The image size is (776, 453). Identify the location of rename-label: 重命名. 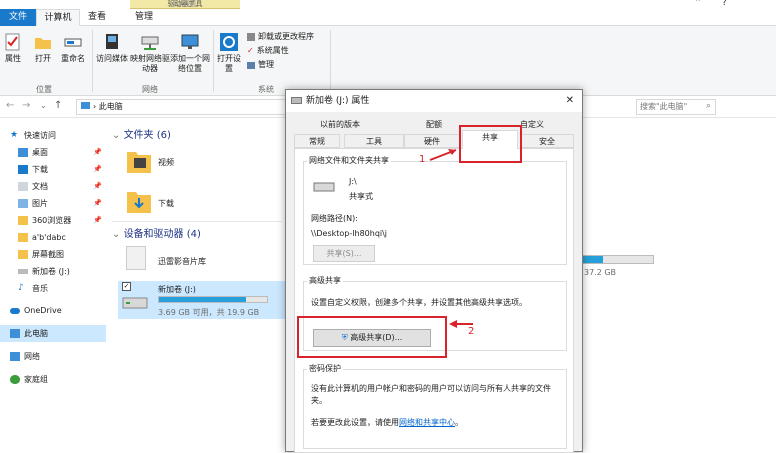
(73, 58).